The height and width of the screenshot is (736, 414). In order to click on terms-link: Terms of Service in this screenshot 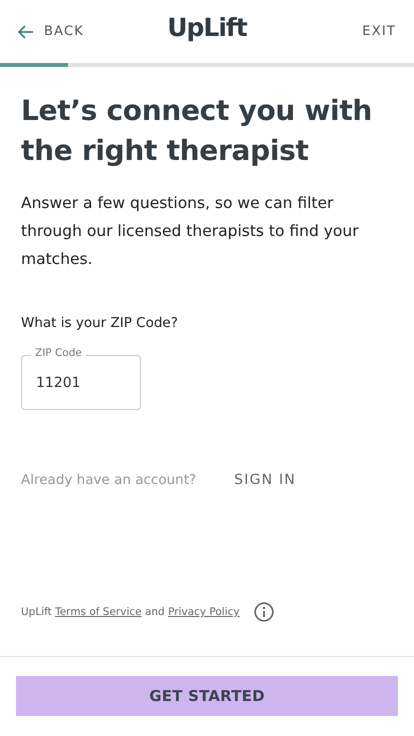, I will do `click(98, 612)`.